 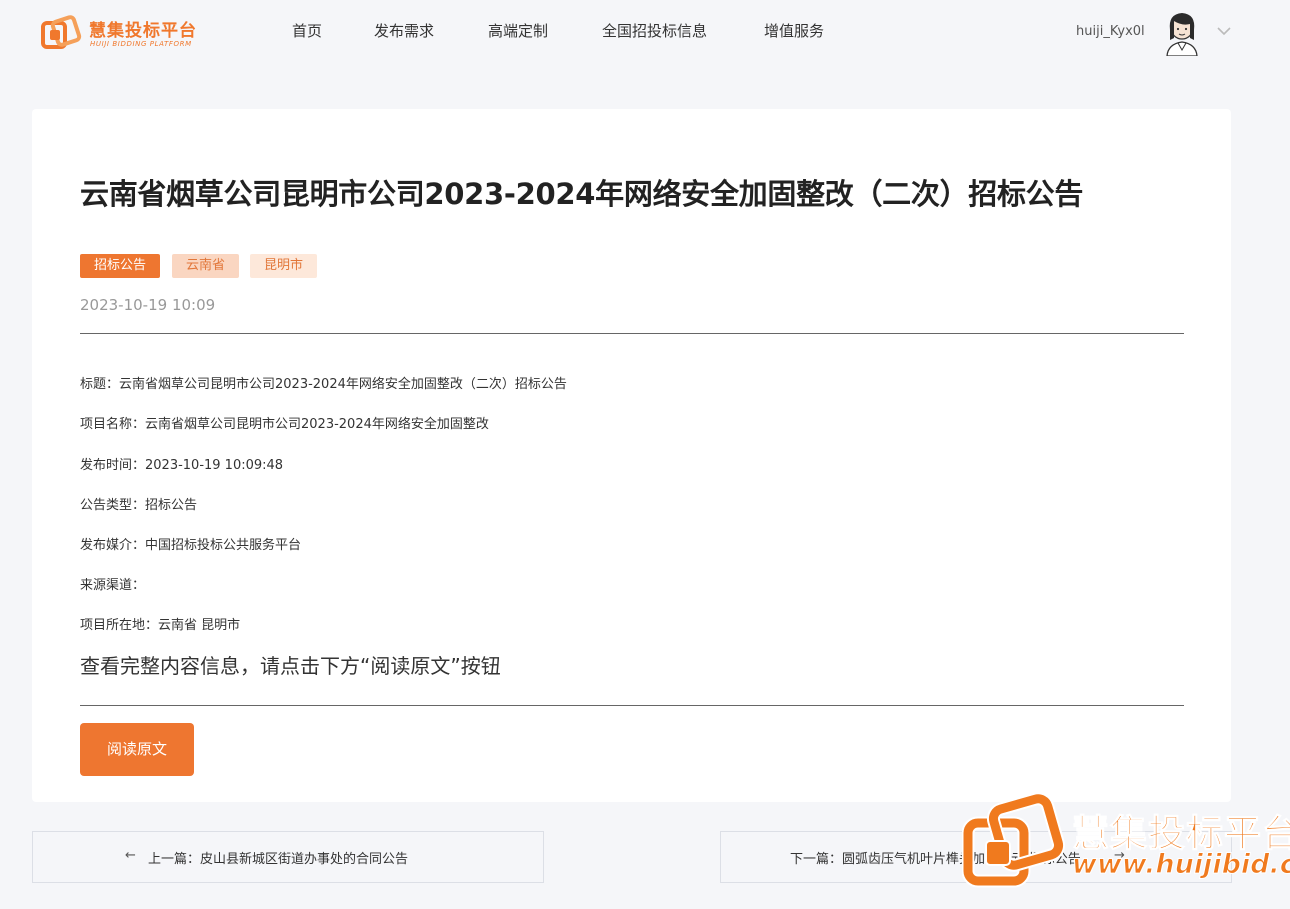 What do you see at coordinates (284, 424) in the screenshot?
I see `field-project-name: 项目名称：云南省烟草公司昆明市公司2023-2024年网络安全加固整改` at bounding box center [284, 424].